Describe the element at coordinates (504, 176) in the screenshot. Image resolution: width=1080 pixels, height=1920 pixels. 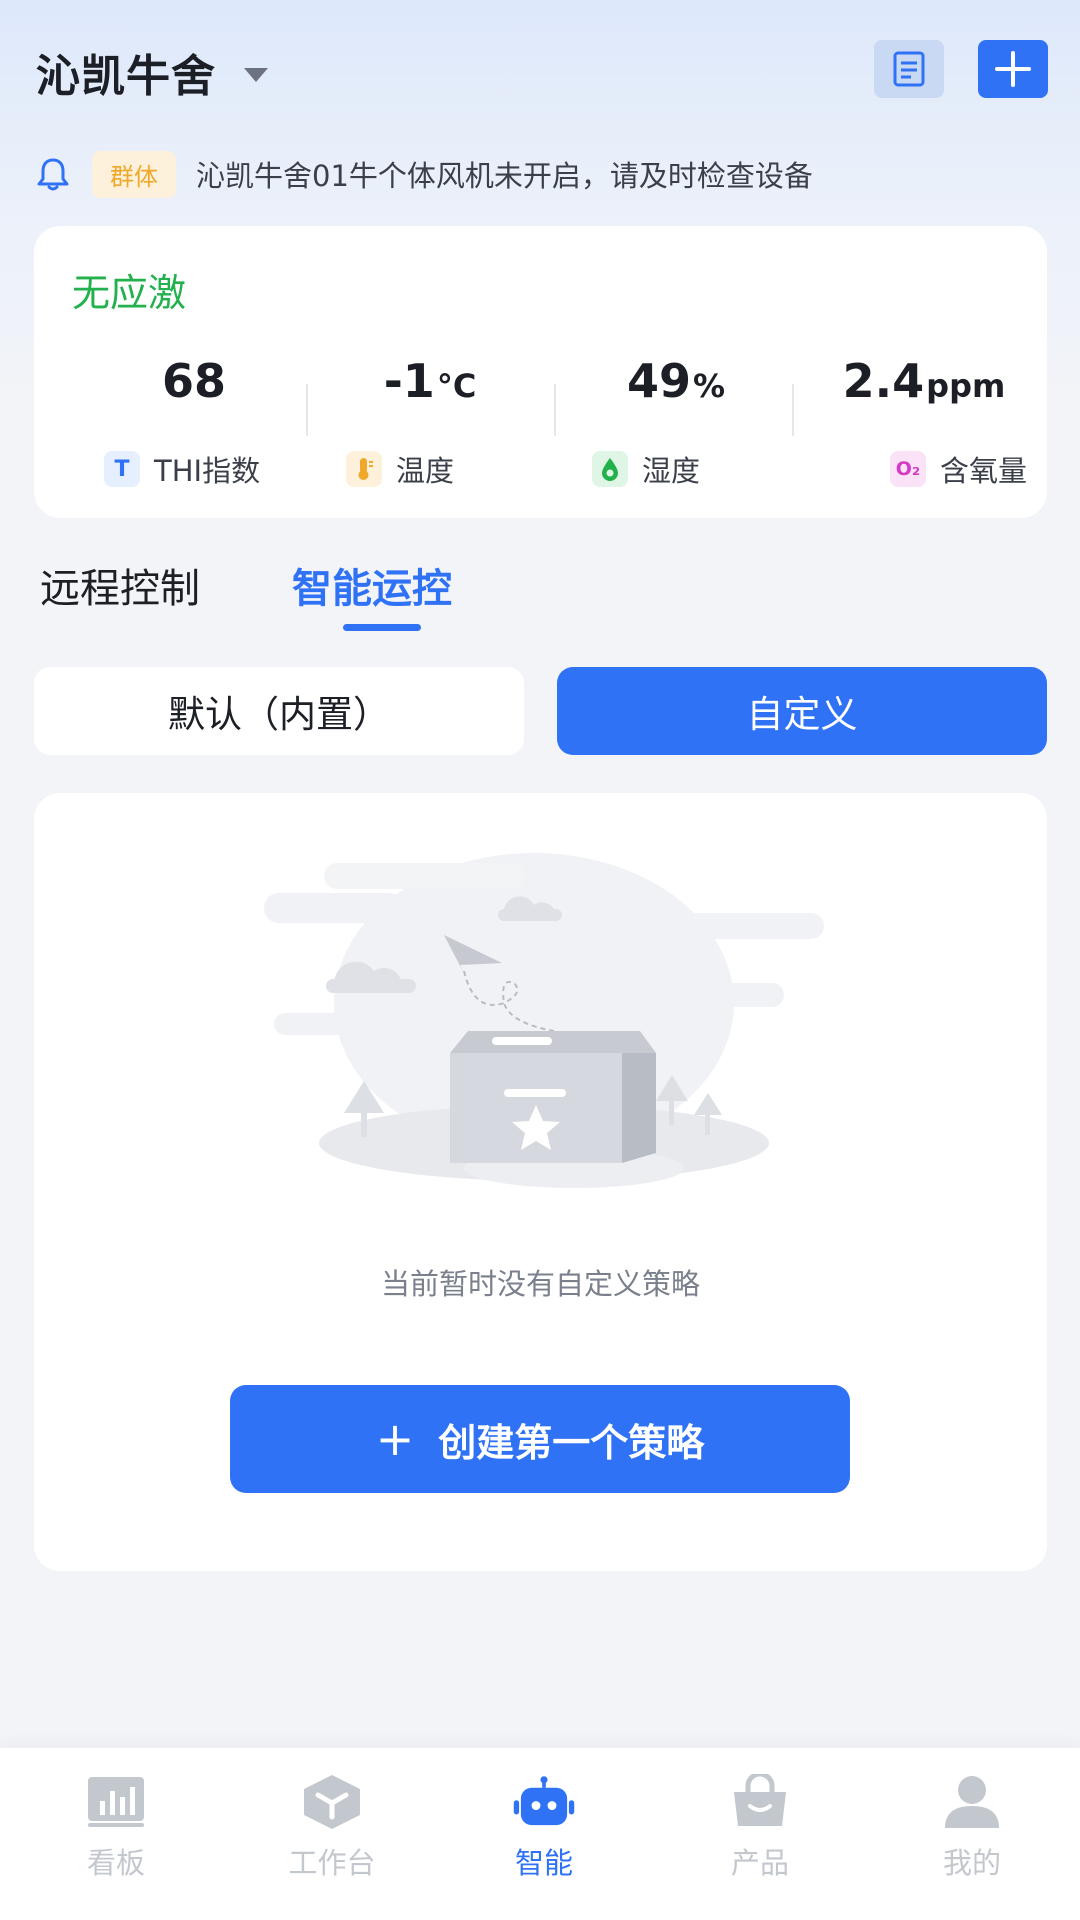
I see `notice-text: 沁凯牛舍01牛个体风机未开启，请及时检查设备` at that location.